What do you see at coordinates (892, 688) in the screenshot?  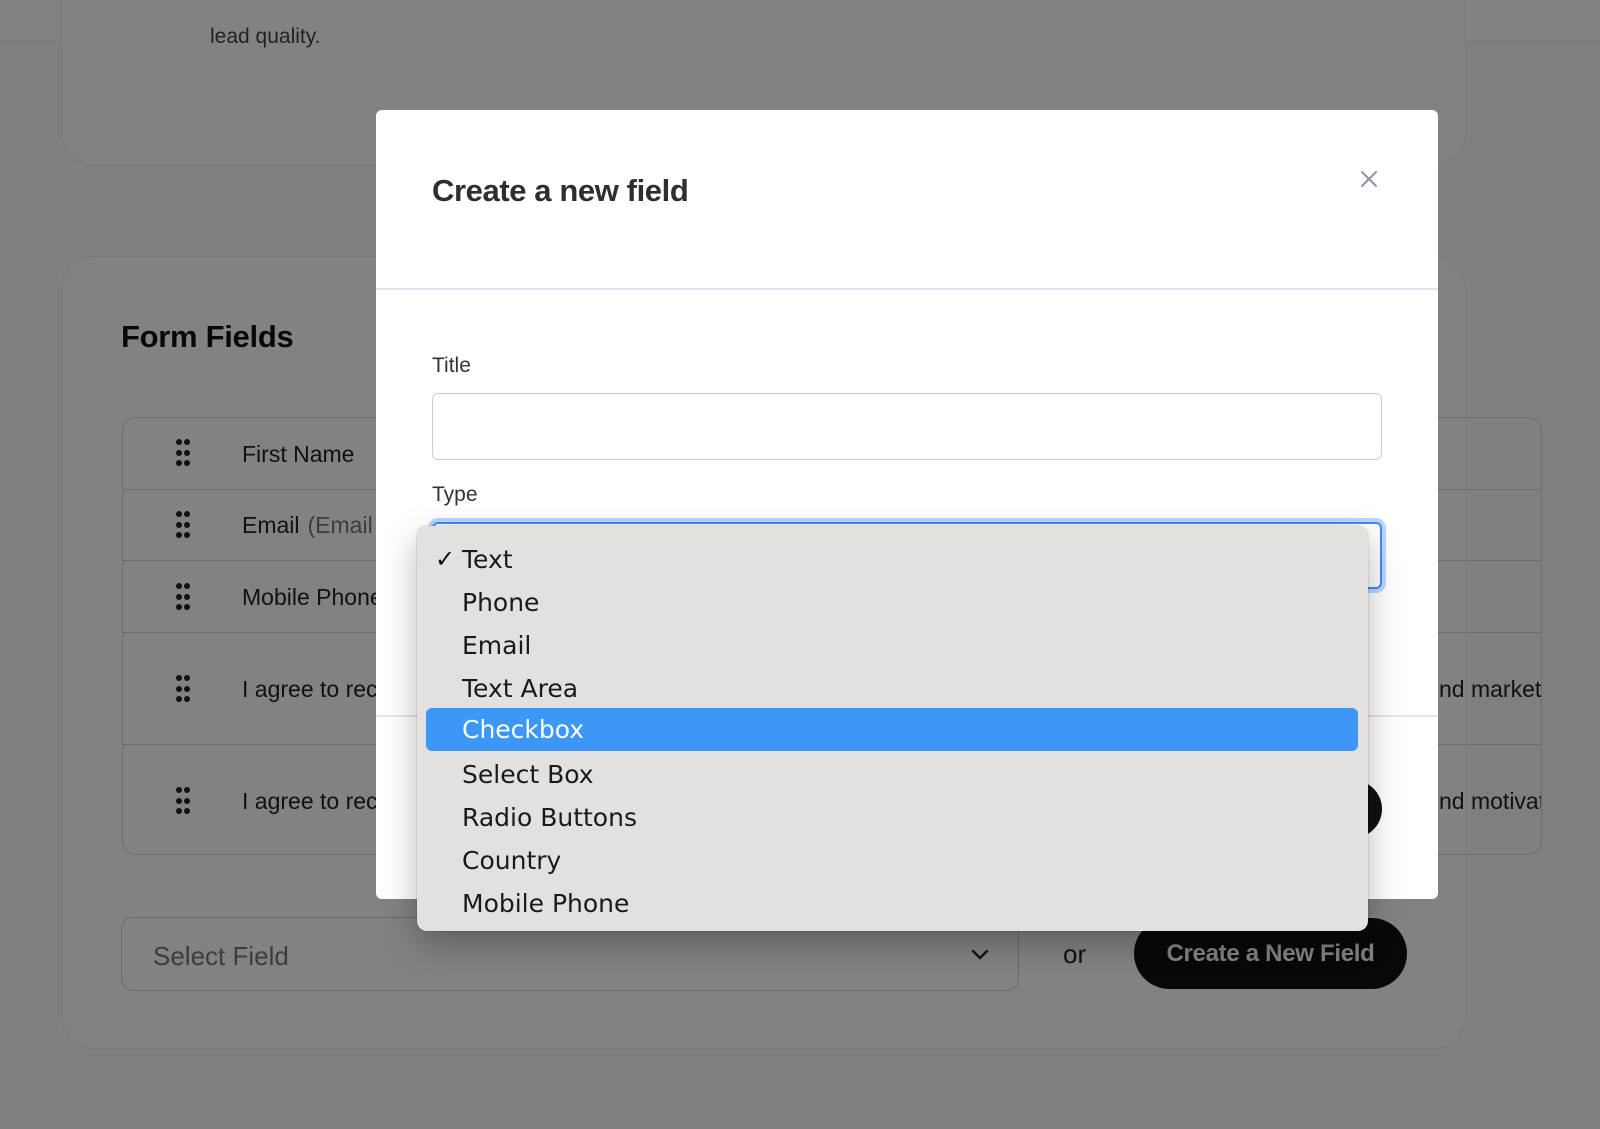 I see `option-text-area: Text Area` at bounding box center [892, 688].